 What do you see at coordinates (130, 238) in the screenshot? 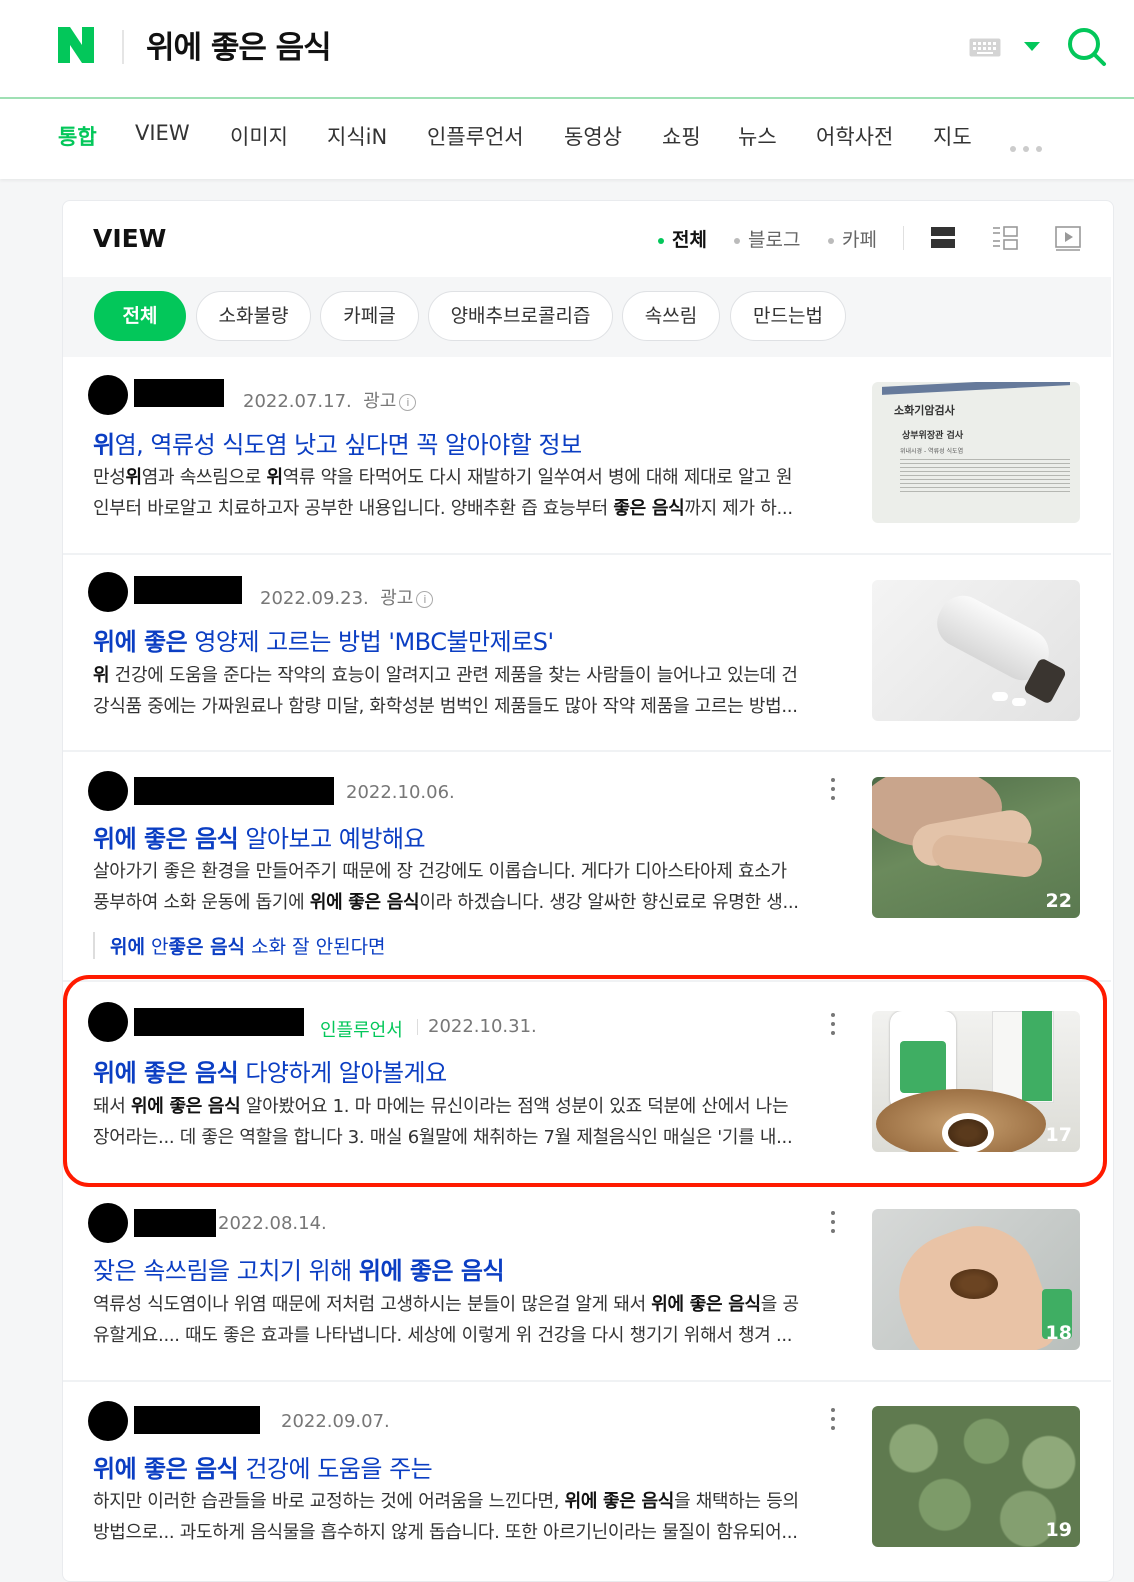
I see `view-section-title: VIEW` at bounding box center [130, 238].